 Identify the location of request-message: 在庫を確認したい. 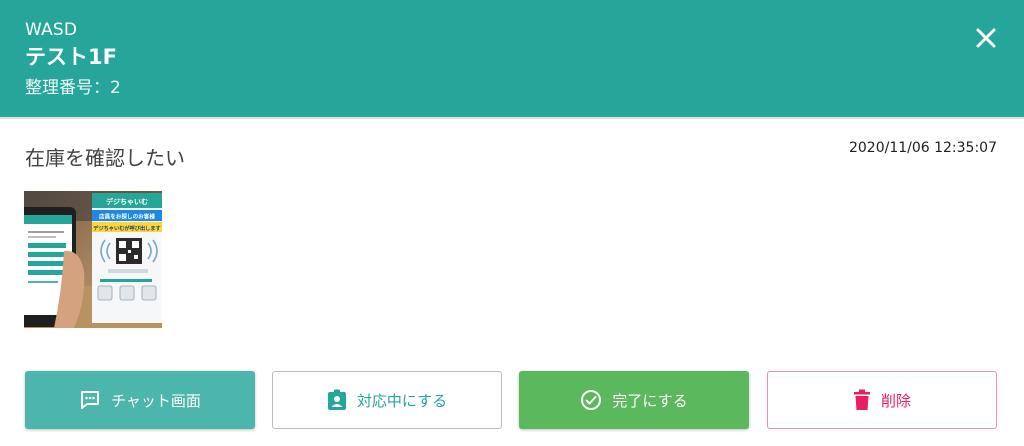
(105, 158).